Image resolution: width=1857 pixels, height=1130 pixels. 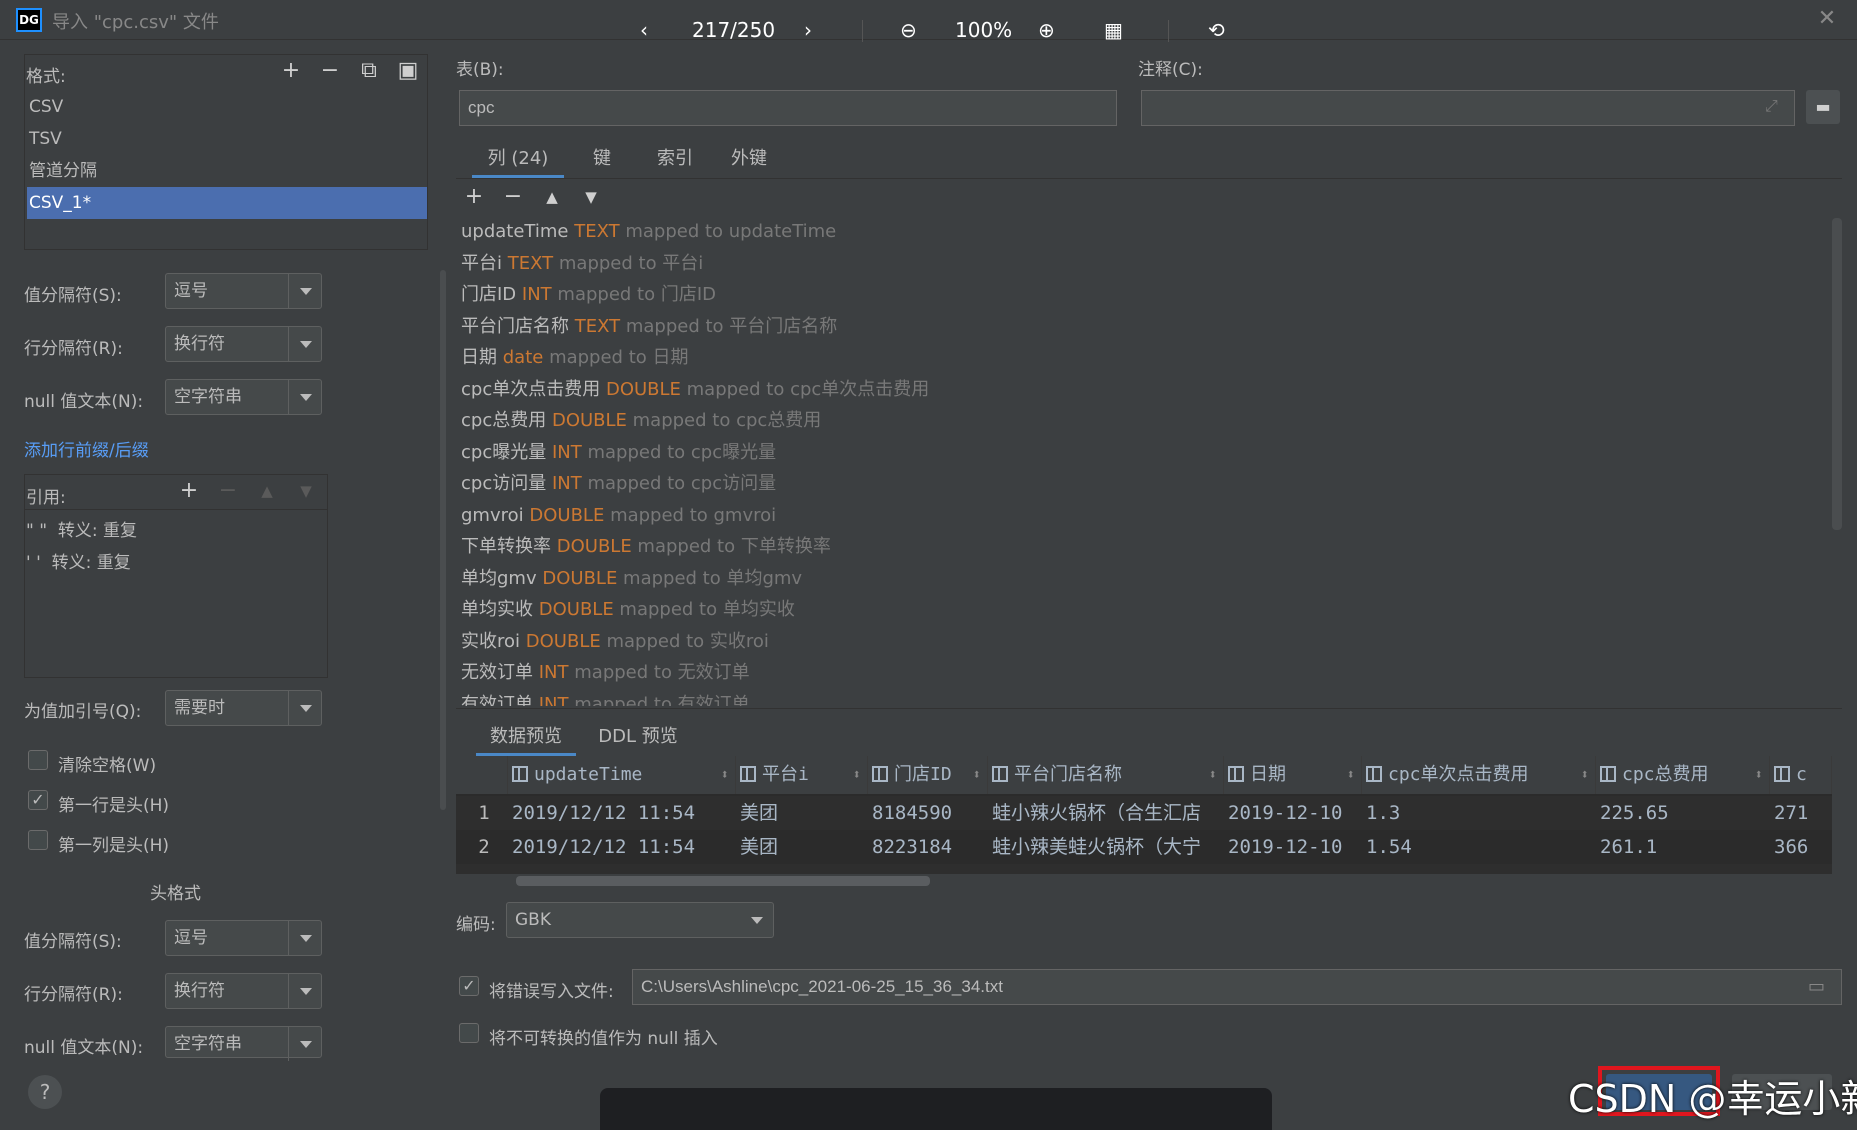 What do you see at coordinates (1479, 847) in the screenshot?
I see `grid-cell: 1.54` at bounding box center [1479, 847].